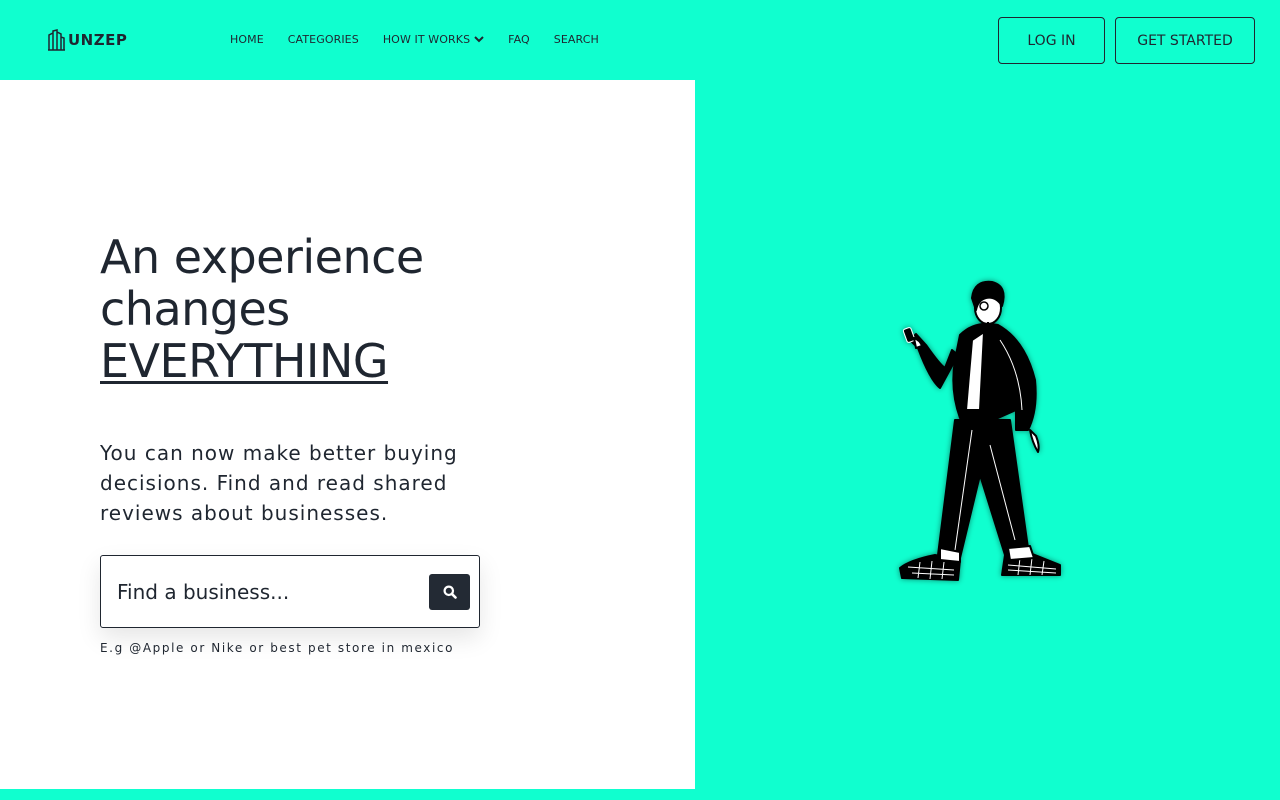 This screenshot has width=1280, height=800. I want to click on business-search, so click(290, 591).